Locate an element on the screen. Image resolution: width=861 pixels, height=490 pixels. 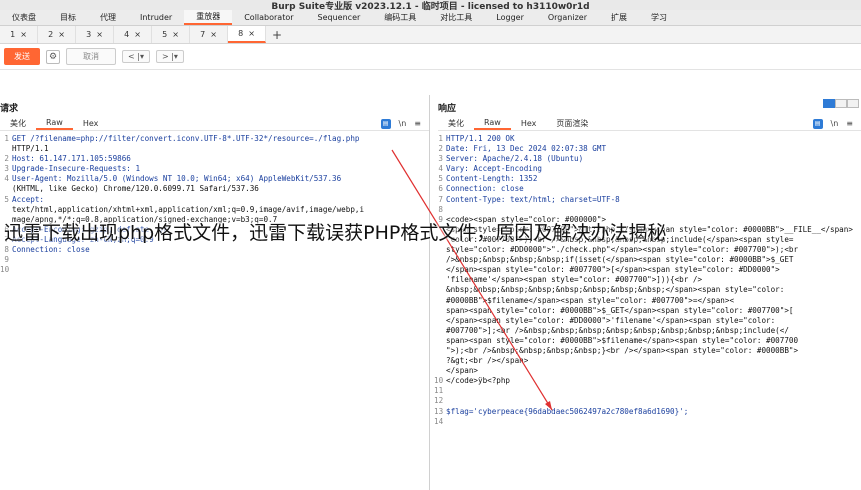
menu-item-12: 学习 is located at coordinates (659, 17).